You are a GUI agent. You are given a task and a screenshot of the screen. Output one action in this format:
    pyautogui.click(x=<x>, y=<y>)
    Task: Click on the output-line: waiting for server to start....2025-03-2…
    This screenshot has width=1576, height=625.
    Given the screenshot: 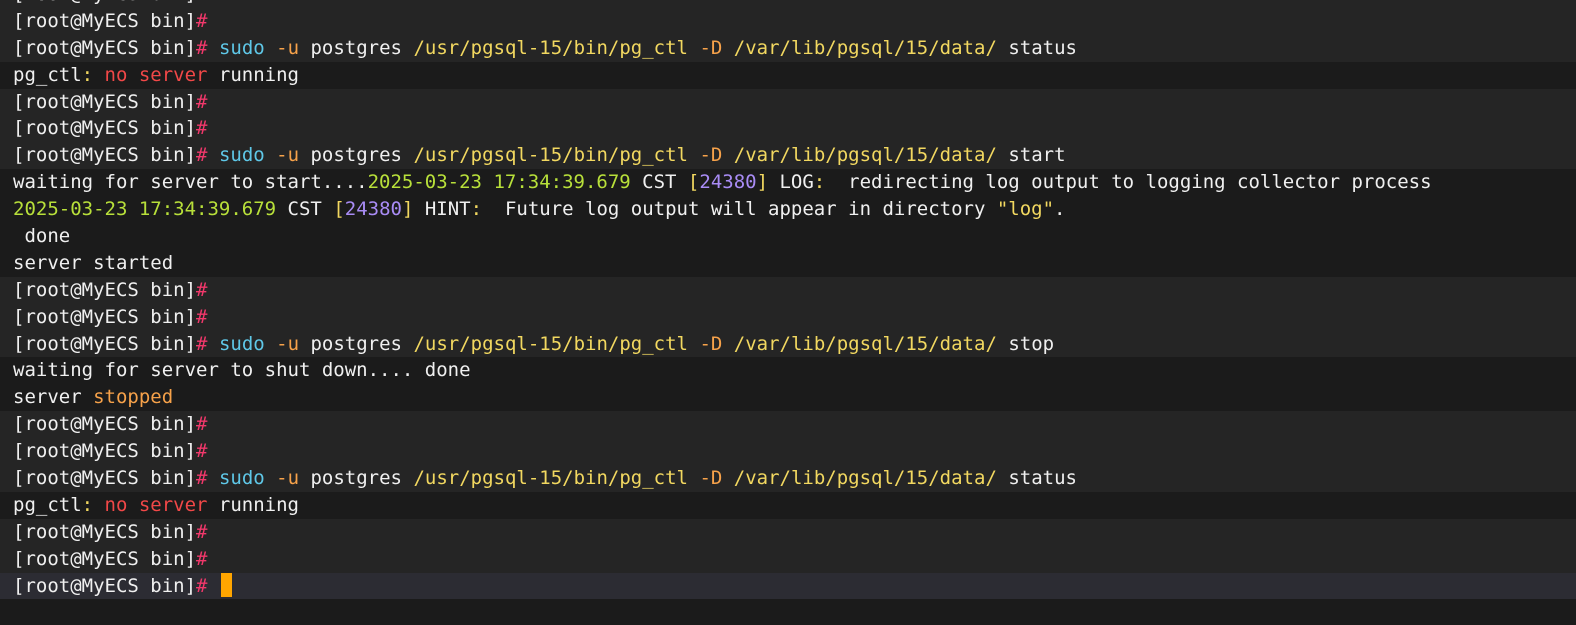 What is the action you would take?
    pyautogui.click(x=788, y=183)
    